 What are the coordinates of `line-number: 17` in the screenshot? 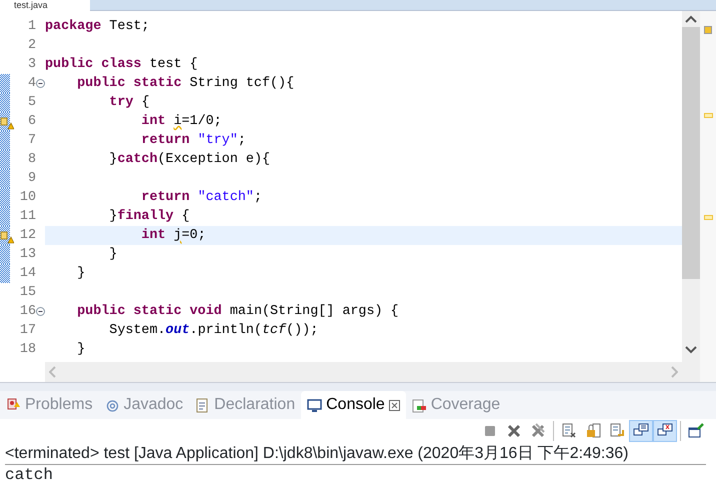 It's located at (27, 331).